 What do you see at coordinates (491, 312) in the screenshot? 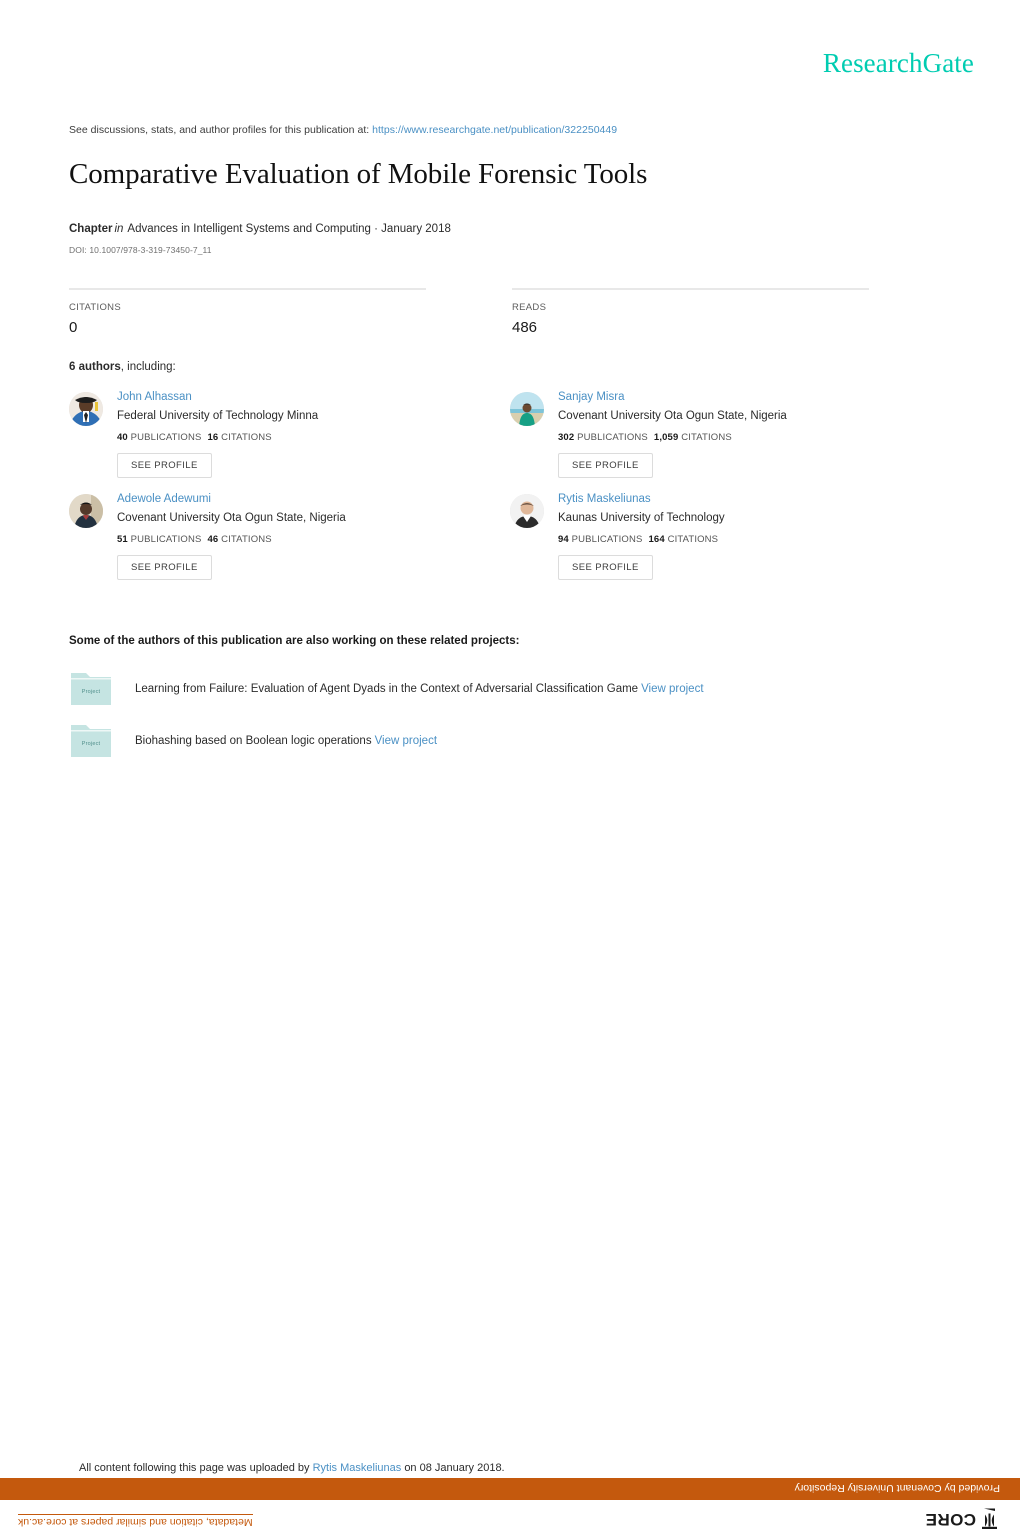
I see `metrics-row: CITATIONS 0 READS 486` at bounding box center [491, 312].